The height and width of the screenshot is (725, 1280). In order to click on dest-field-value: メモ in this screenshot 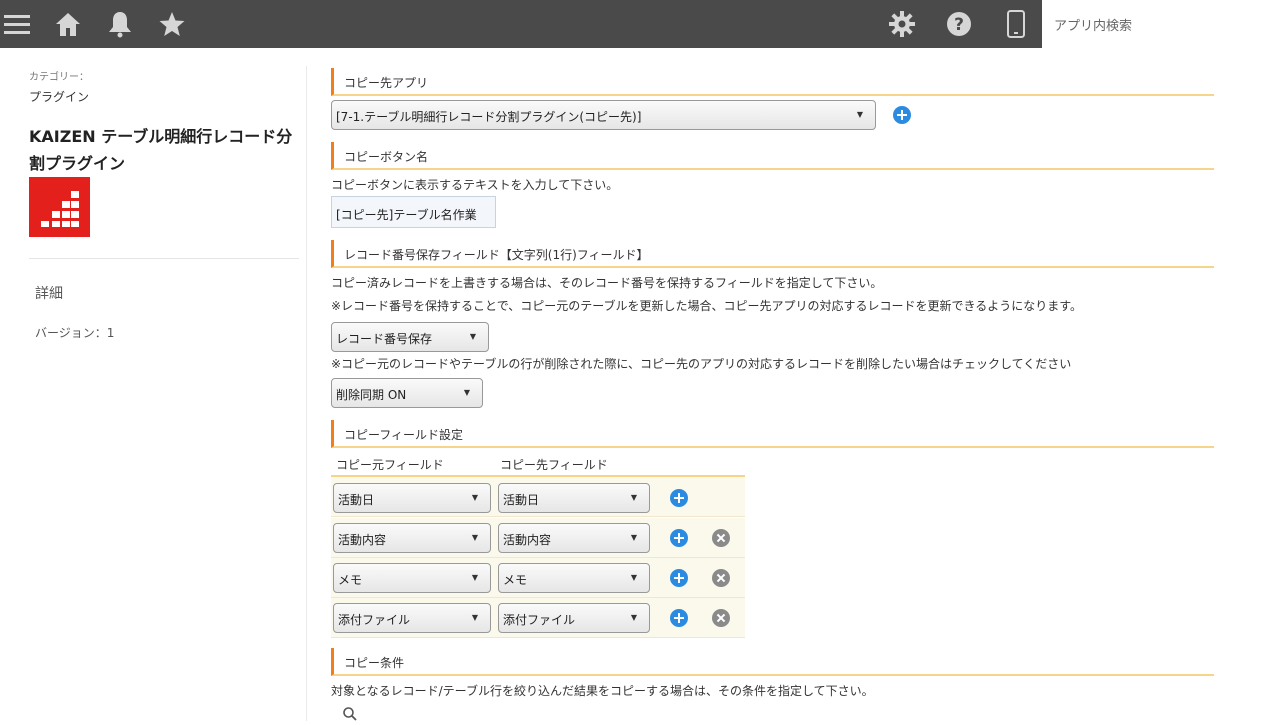, I will do `click(515, 580)`.